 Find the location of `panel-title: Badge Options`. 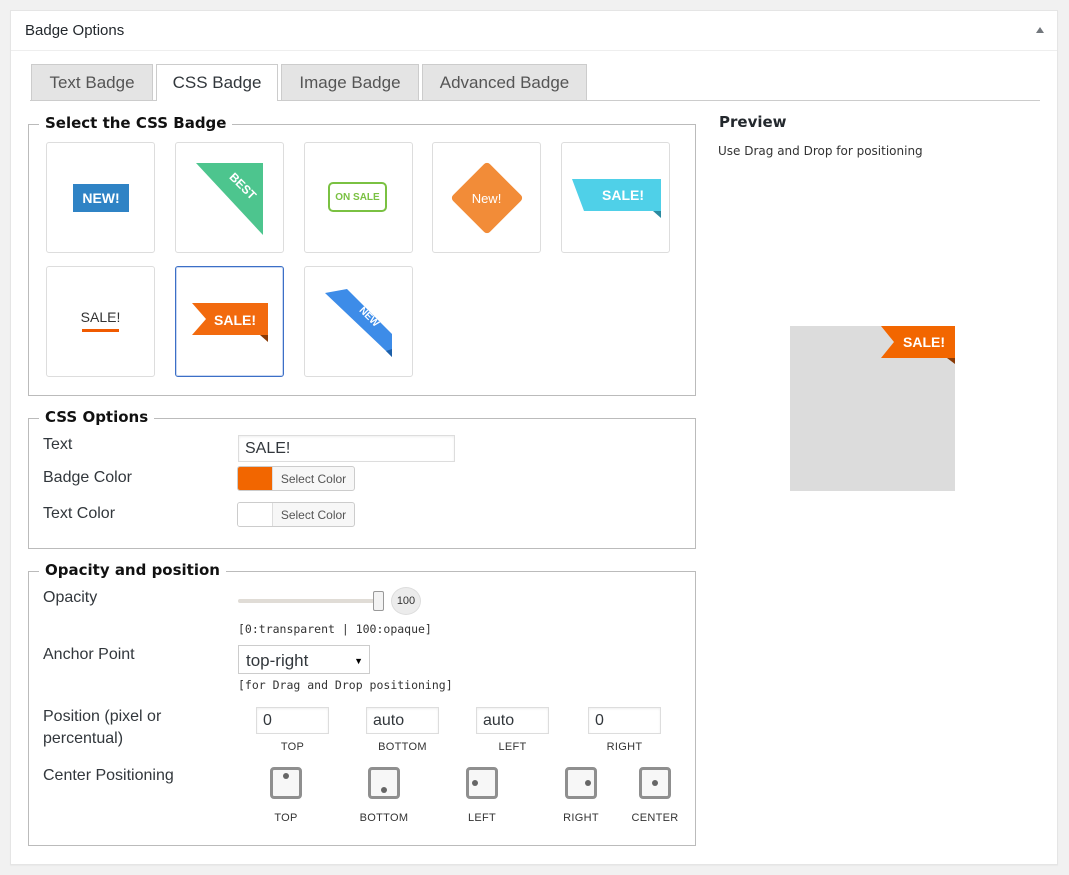

panel-title: Badge Options is located at coordinates (75, 30).